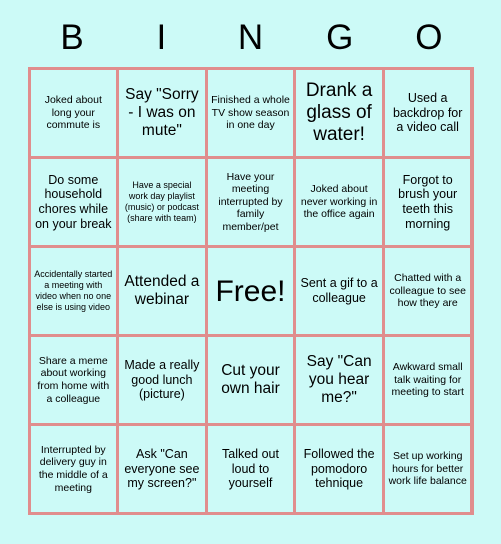  What do you see at coordinates (429, 37) in the screenshot?
I see `header-letter-o: O` at bounding box center [429, 37].